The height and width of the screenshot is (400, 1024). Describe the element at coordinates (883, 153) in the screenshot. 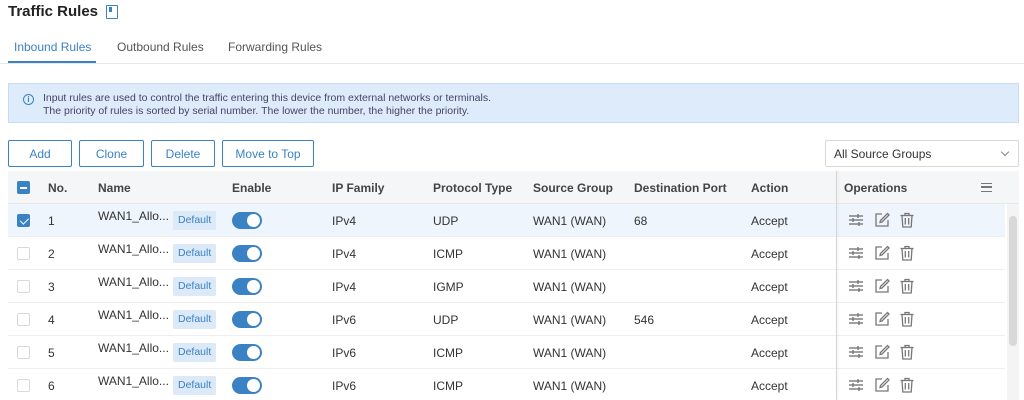

I see `source-group-select-value: All Source Groups` at that location.